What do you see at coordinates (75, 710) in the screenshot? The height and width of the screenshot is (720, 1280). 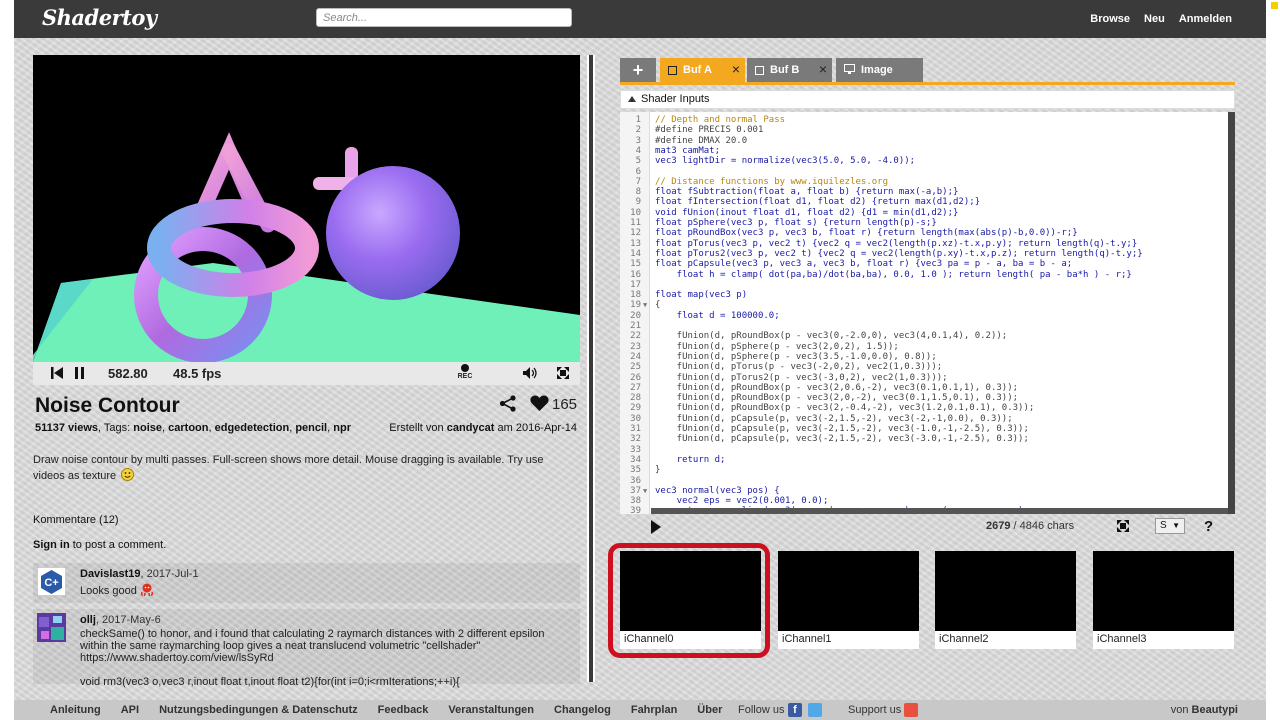 I see `footer-link: Anleitung` at bounding box center [75, 710].